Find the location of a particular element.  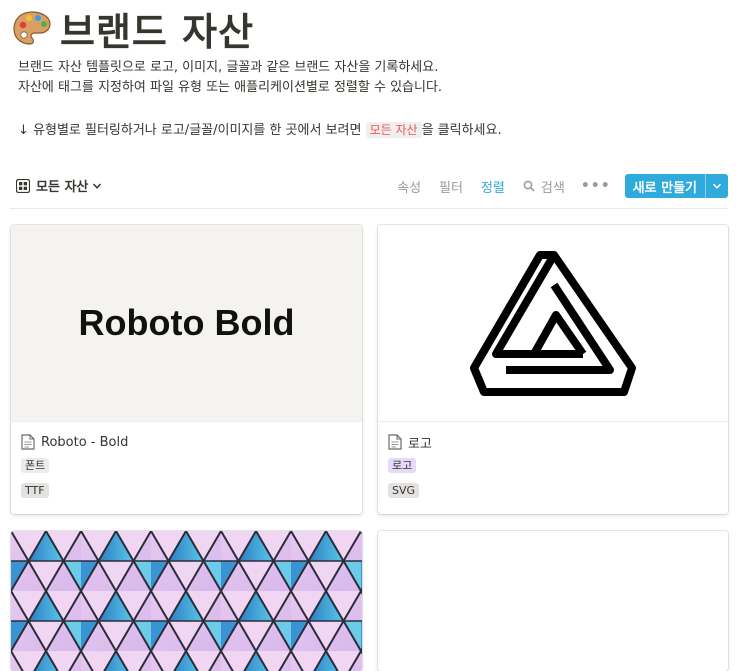

impossible-triangle-logo is located at coordinates (553, 323).